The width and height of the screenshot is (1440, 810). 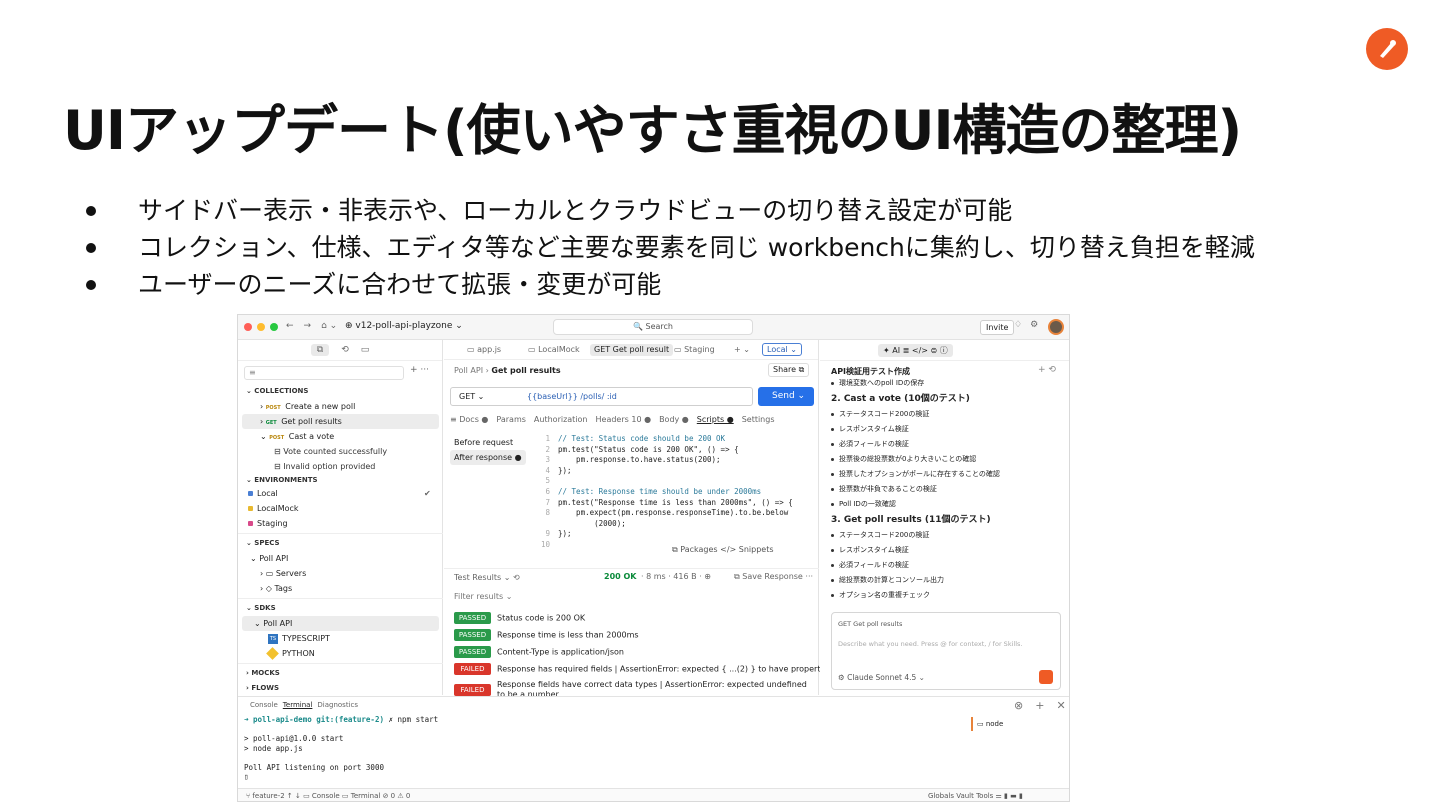 I want to click on tab-params: Params, so click(x=511, y=419).